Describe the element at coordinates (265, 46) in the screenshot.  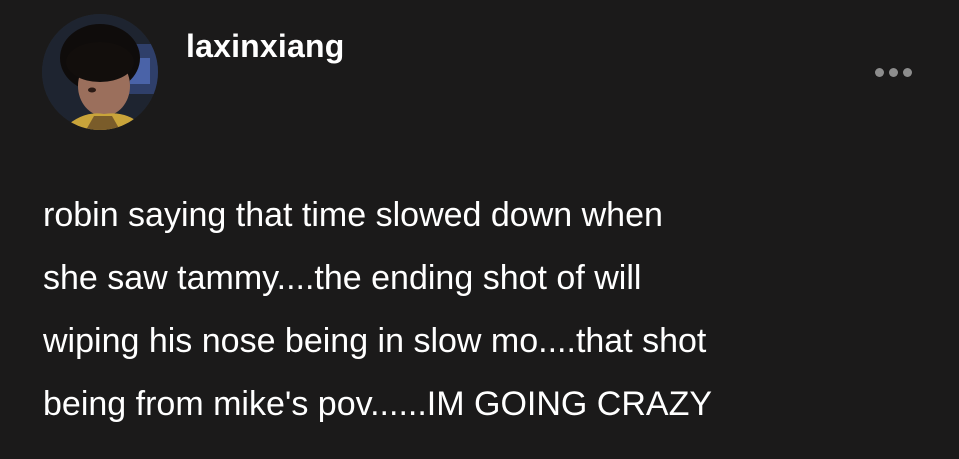
I see `post-username: laxinxiang` at that location.